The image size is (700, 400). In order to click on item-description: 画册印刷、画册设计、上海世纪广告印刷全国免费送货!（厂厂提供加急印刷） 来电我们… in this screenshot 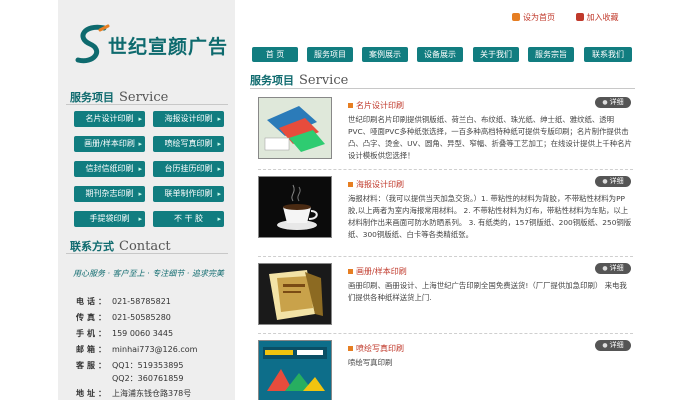, I will do `click(487, 291)`.